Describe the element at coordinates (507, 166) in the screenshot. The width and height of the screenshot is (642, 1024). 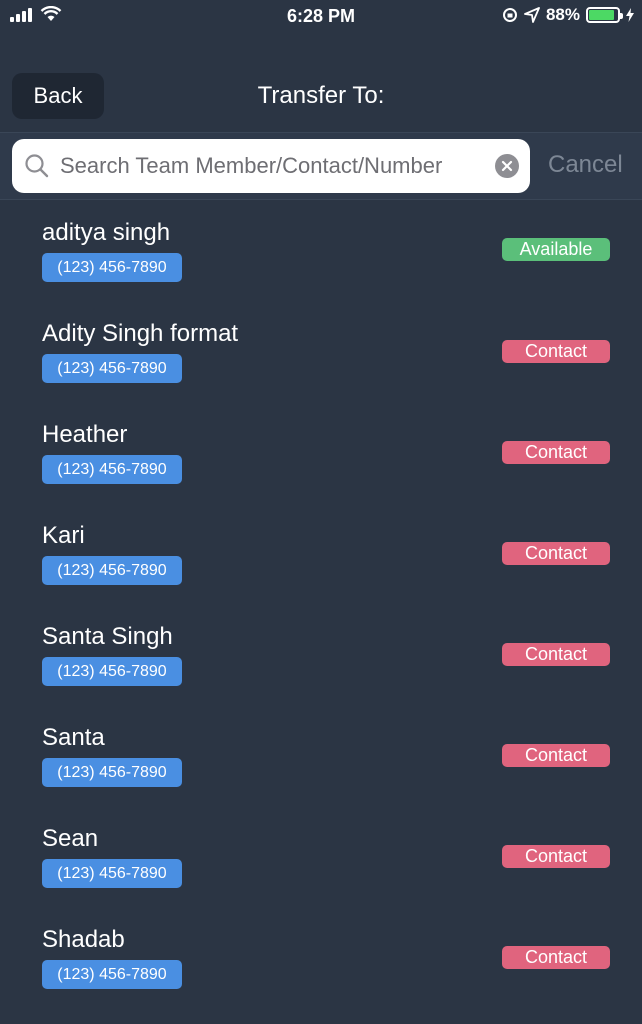
I see `clear-search-icon` at that location.